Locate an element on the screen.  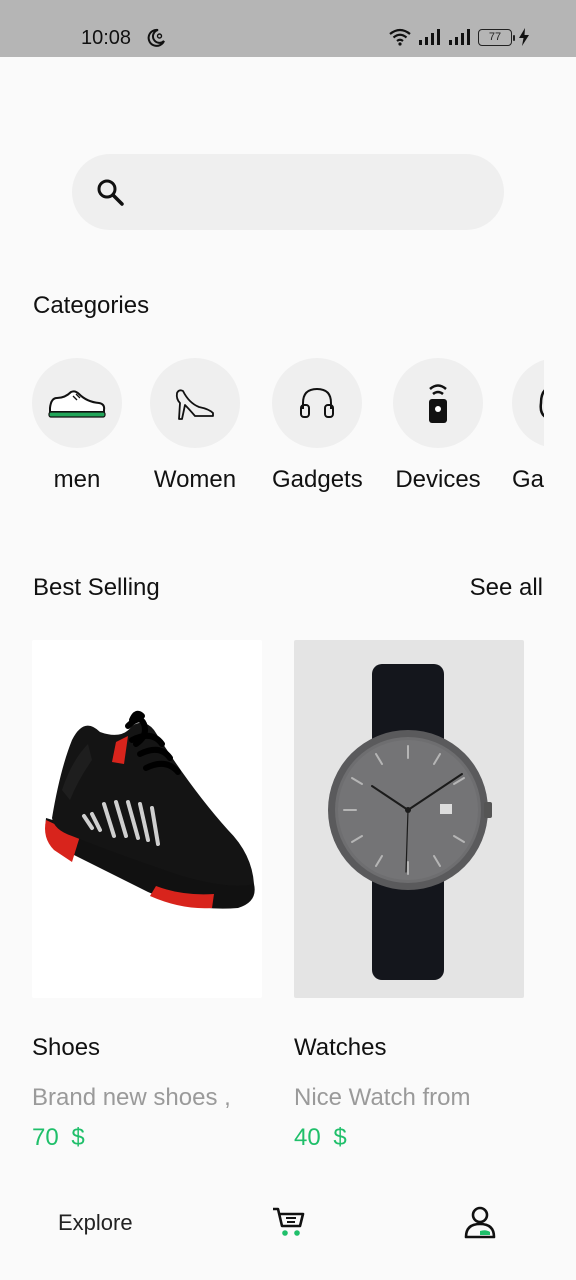
charging-icon is located at coordinates (524, 37).